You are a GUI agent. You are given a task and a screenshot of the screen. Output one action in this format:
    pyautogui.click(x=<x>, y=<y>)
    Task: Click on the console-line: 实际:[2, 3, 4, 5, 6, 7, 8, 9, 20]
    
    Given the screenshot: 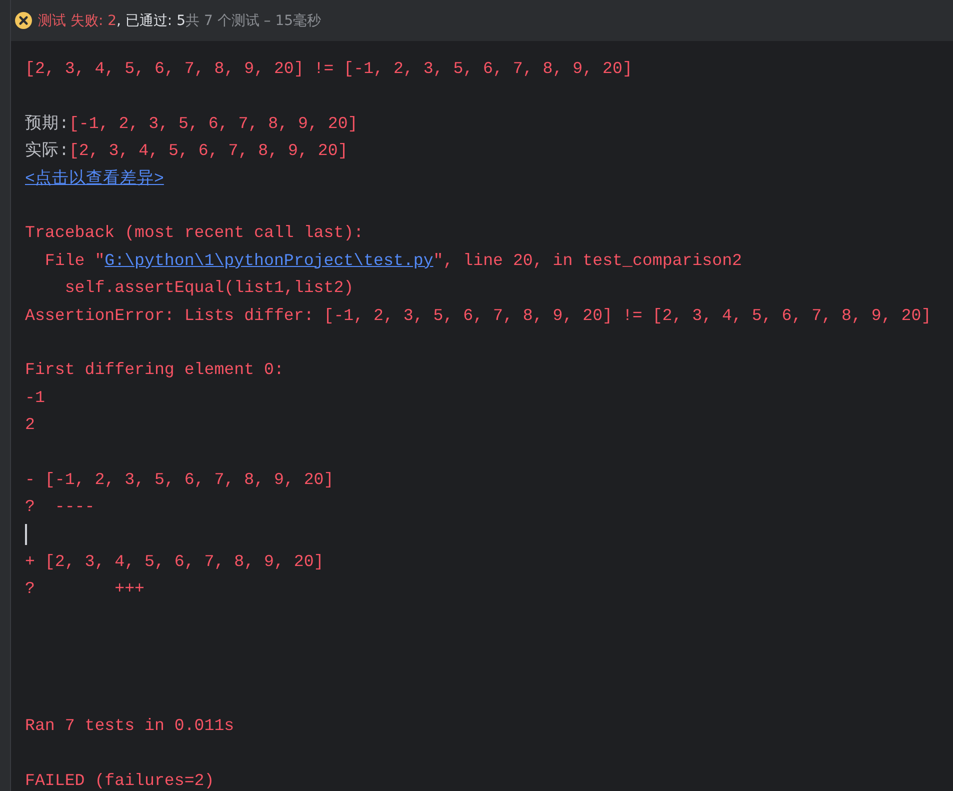 What is the action you would take?
    pyautogui.click(x=186, y=151)
    